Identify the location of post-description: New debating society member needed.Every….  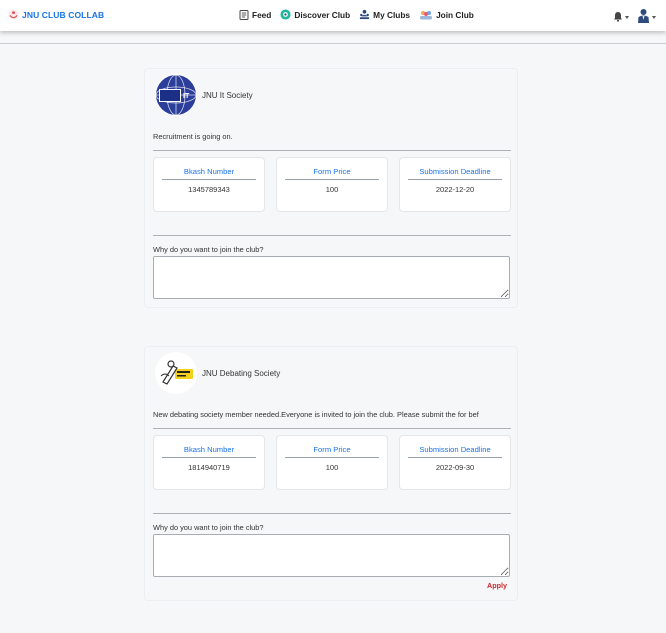
(316, 414).